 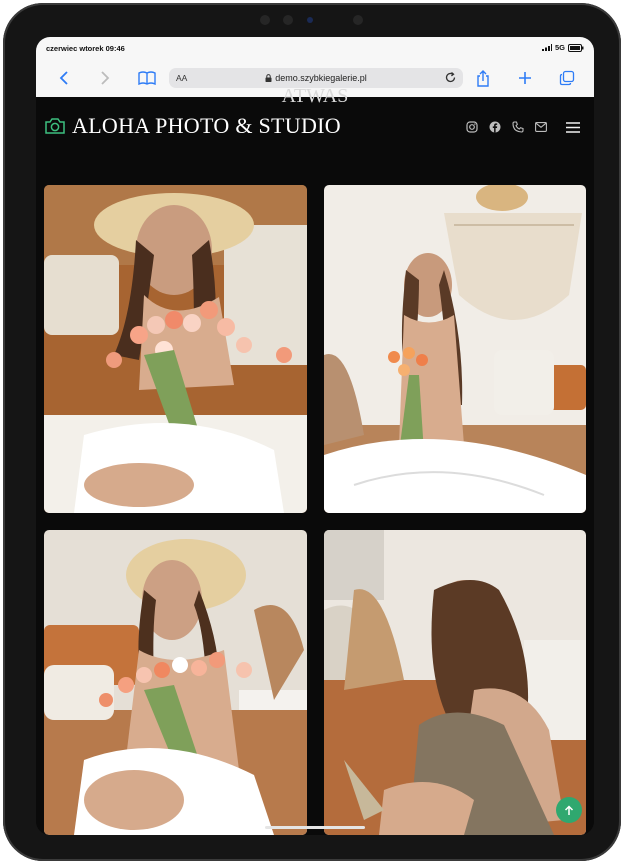 I want to click on site-brand: ALOHA PHOTO & STUDIO, so click(x=192, y=126).